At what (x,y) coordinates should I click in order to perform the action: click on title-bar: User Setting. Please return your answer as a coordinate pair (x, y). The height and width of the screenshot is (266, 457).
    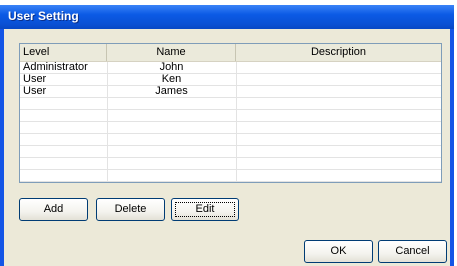
    Looking at the image, I should click on (227, 17).